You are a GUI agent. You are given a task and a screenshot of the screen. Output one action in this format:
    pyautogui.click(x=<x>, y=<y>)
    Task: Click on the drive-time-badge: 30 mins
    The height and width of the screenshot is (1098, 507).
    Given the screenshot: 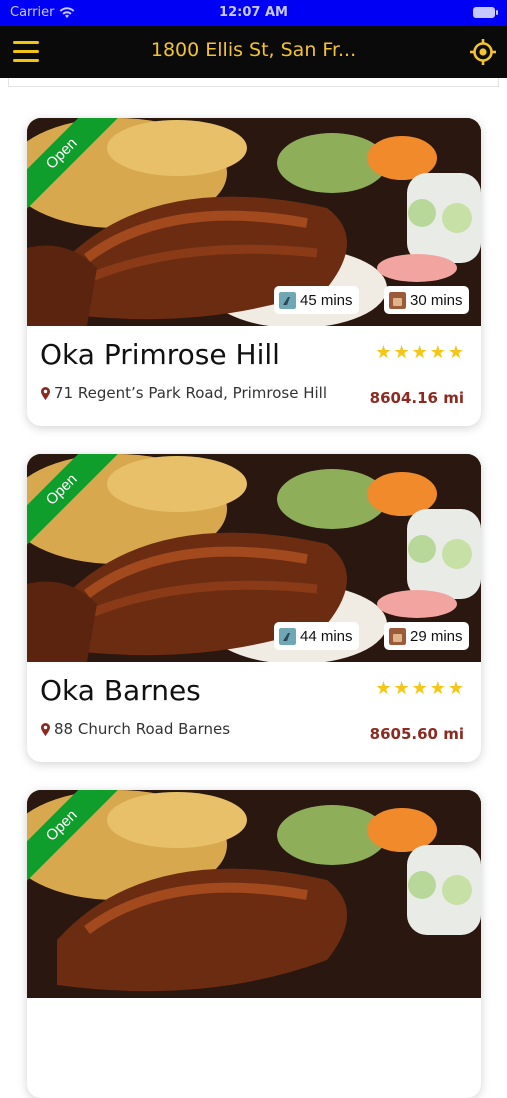 What is the action you would take?
    pyautogui.click(x=426, y=300)
    